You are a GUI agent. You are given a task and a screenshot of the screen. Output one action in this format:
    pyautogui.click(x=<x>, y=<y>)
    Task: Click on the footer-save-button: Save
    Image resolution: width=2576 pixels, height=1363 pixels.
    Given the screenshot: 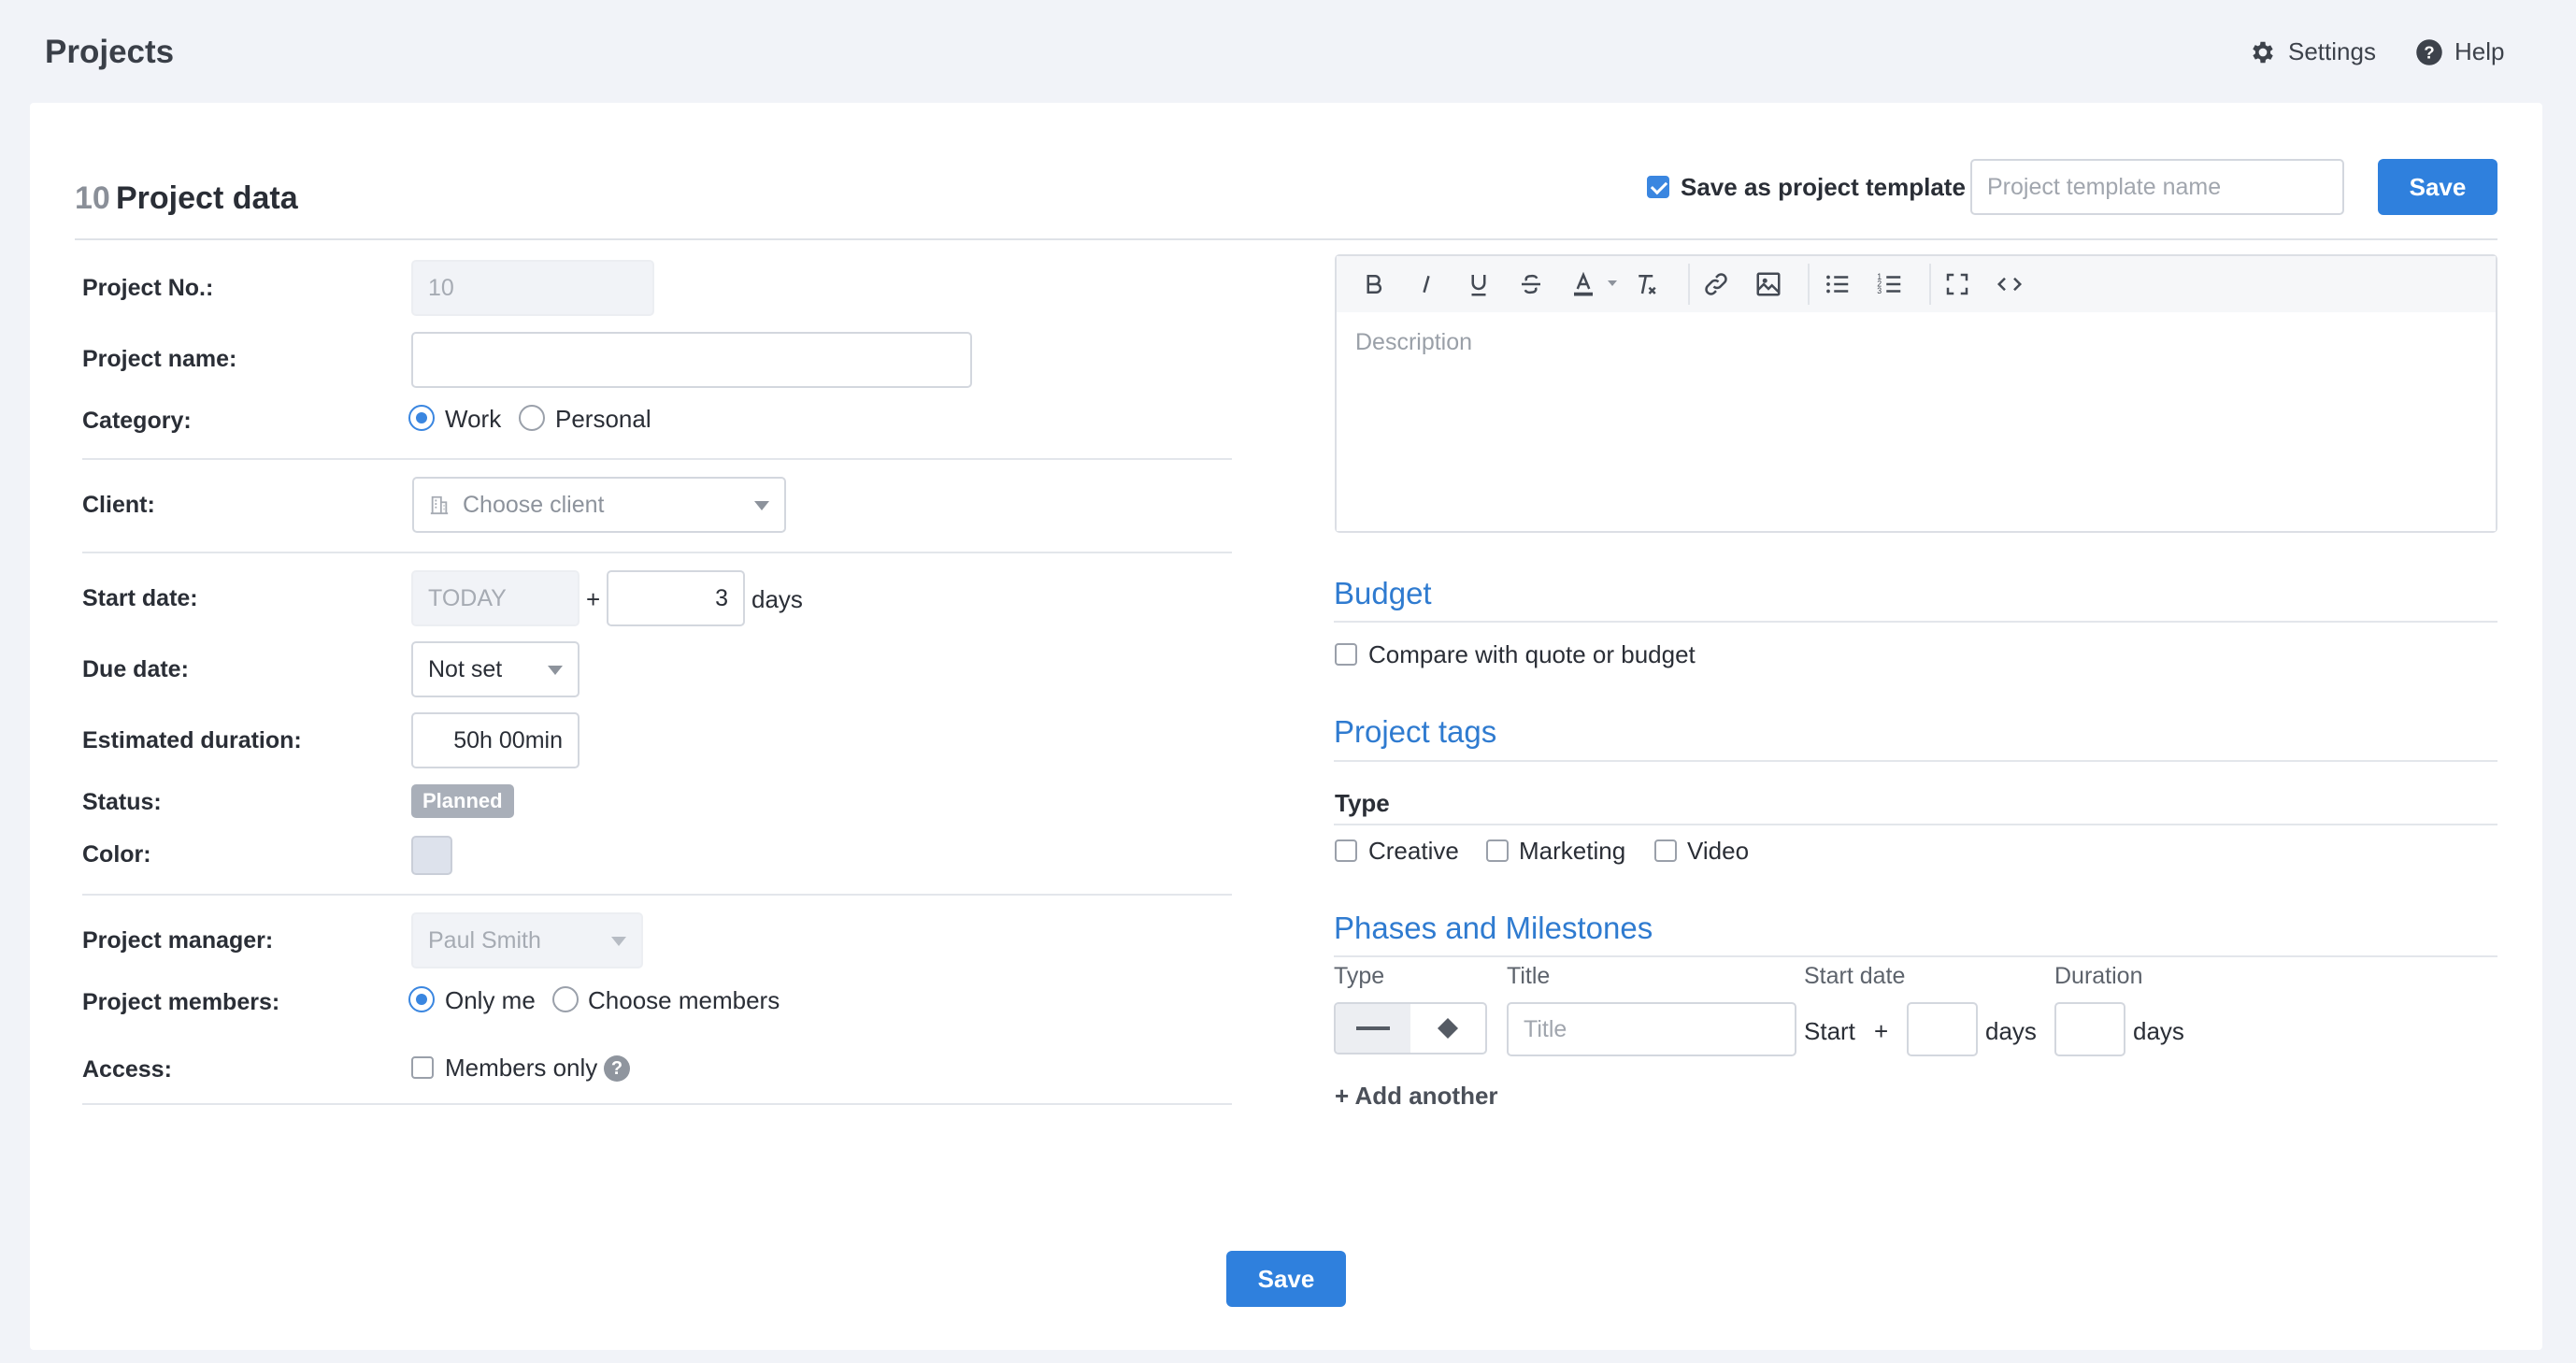 What is the action you would take?
    pyautogui.click(x=1286, y=1279)
    